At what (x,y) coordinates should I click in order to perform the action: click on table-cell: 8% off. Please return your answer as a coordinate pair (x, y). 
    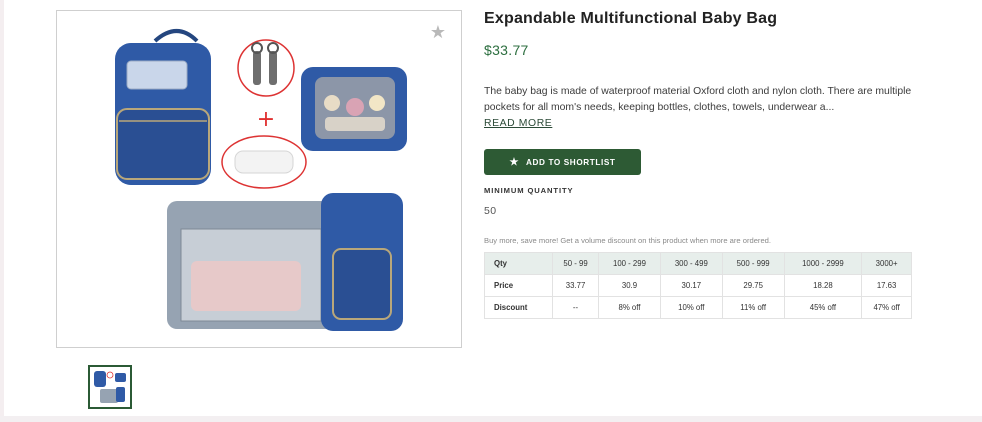
    Looking at the image, I should click on (629, 307).